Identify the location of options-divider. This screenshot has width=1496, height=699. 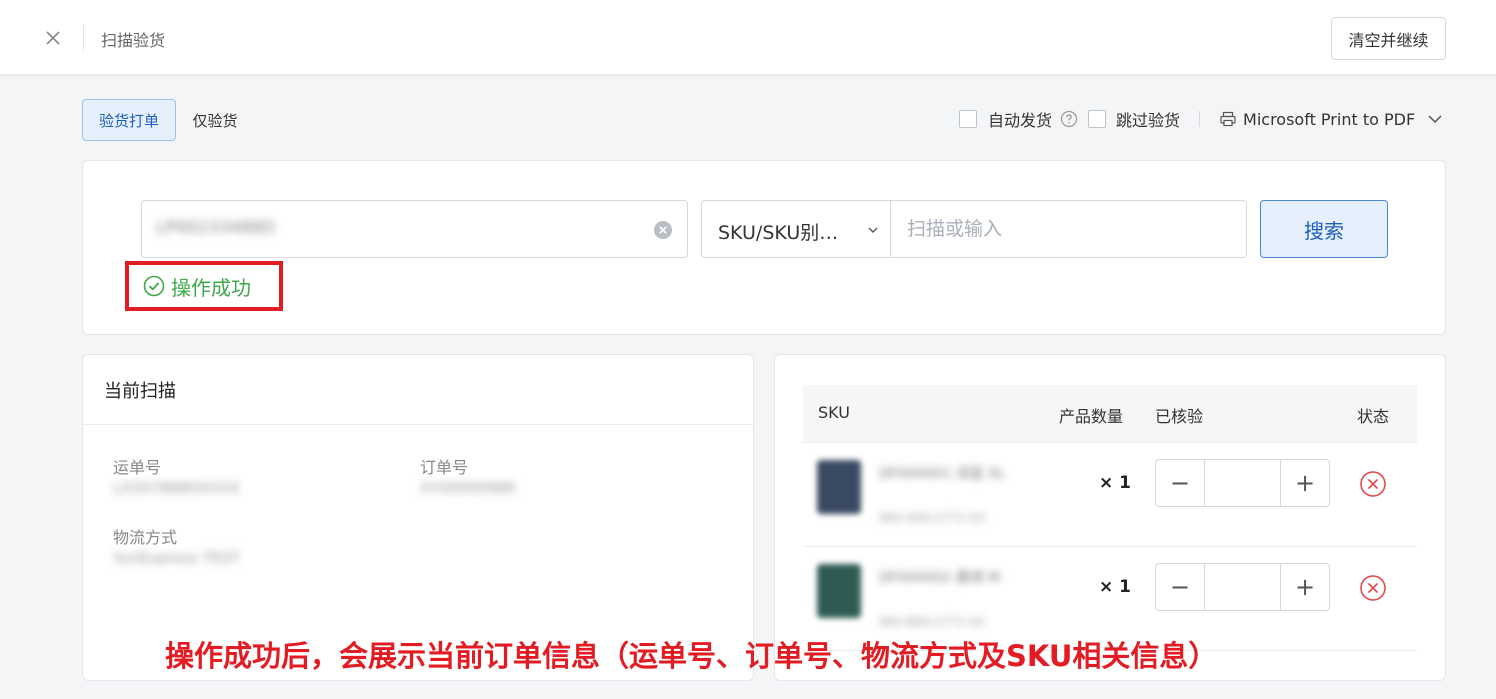
(1200, 119).